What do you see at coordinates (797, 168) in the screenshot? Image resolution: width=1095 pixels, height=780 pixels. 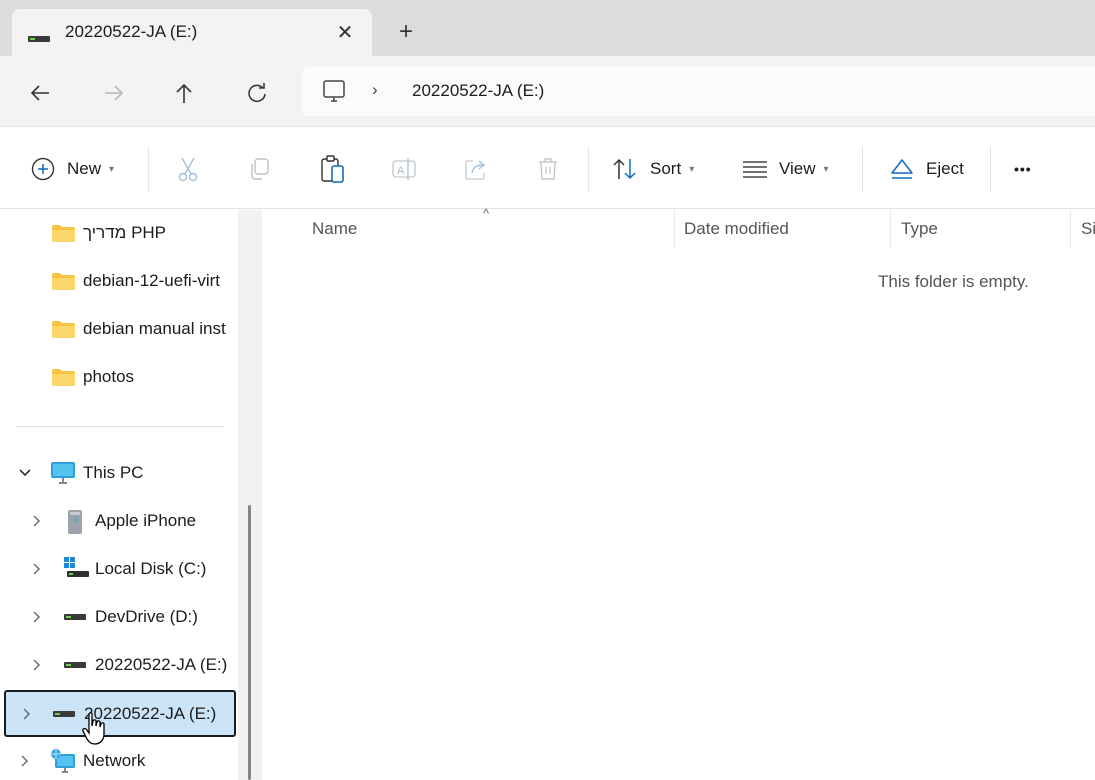 I see `view-label: View` at bounding box center [797, 168].